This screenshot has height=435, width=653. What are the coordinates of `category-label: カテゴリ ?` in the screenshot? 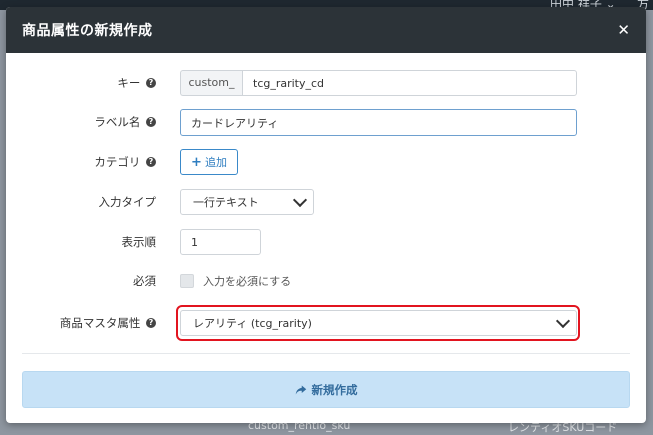 It's located at (125, 162).